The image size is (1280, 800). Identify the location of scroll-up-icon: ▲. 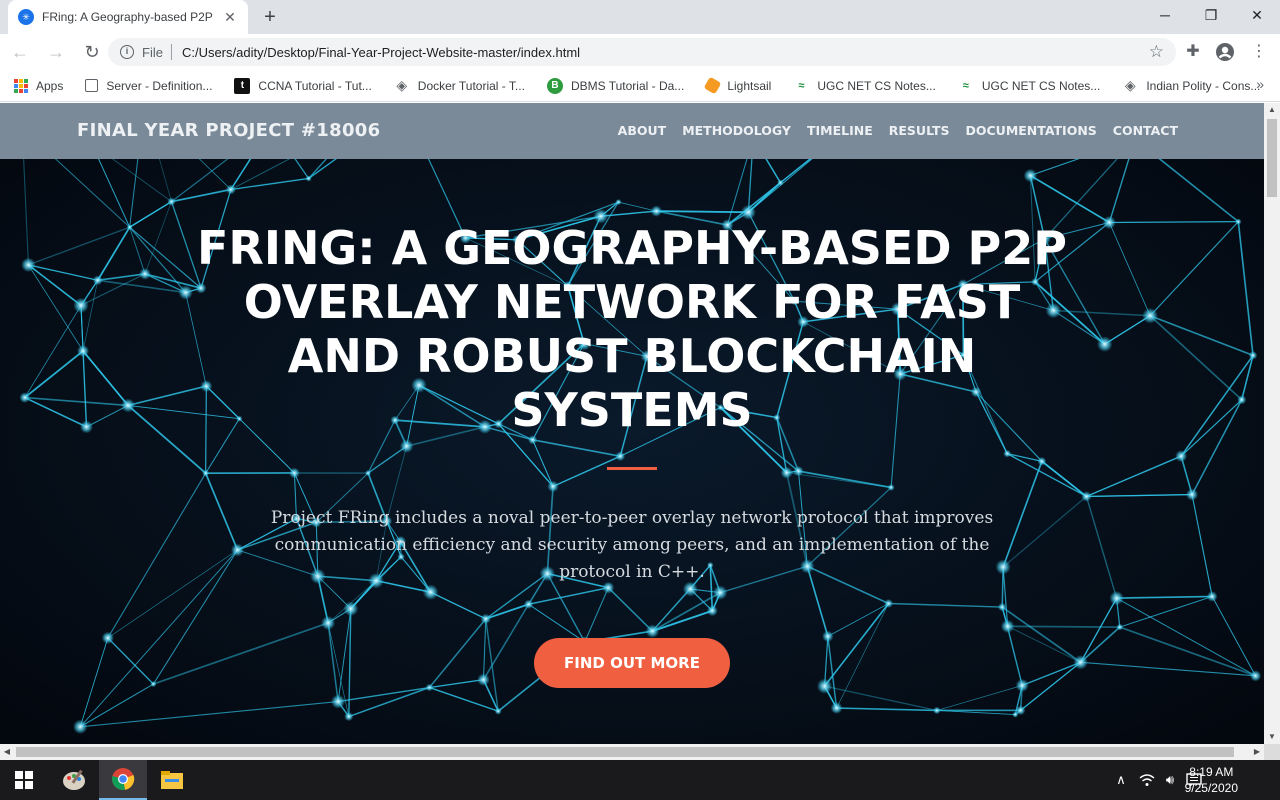
(1272, 110).